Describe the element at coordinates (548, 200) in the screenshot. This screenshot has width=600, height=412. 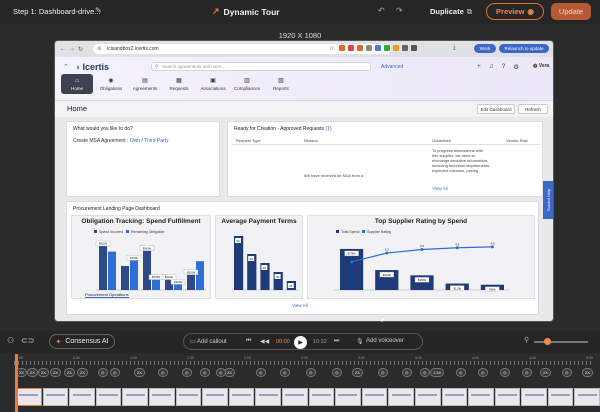
I see `guided-help-tab: Guided Help` at that location.